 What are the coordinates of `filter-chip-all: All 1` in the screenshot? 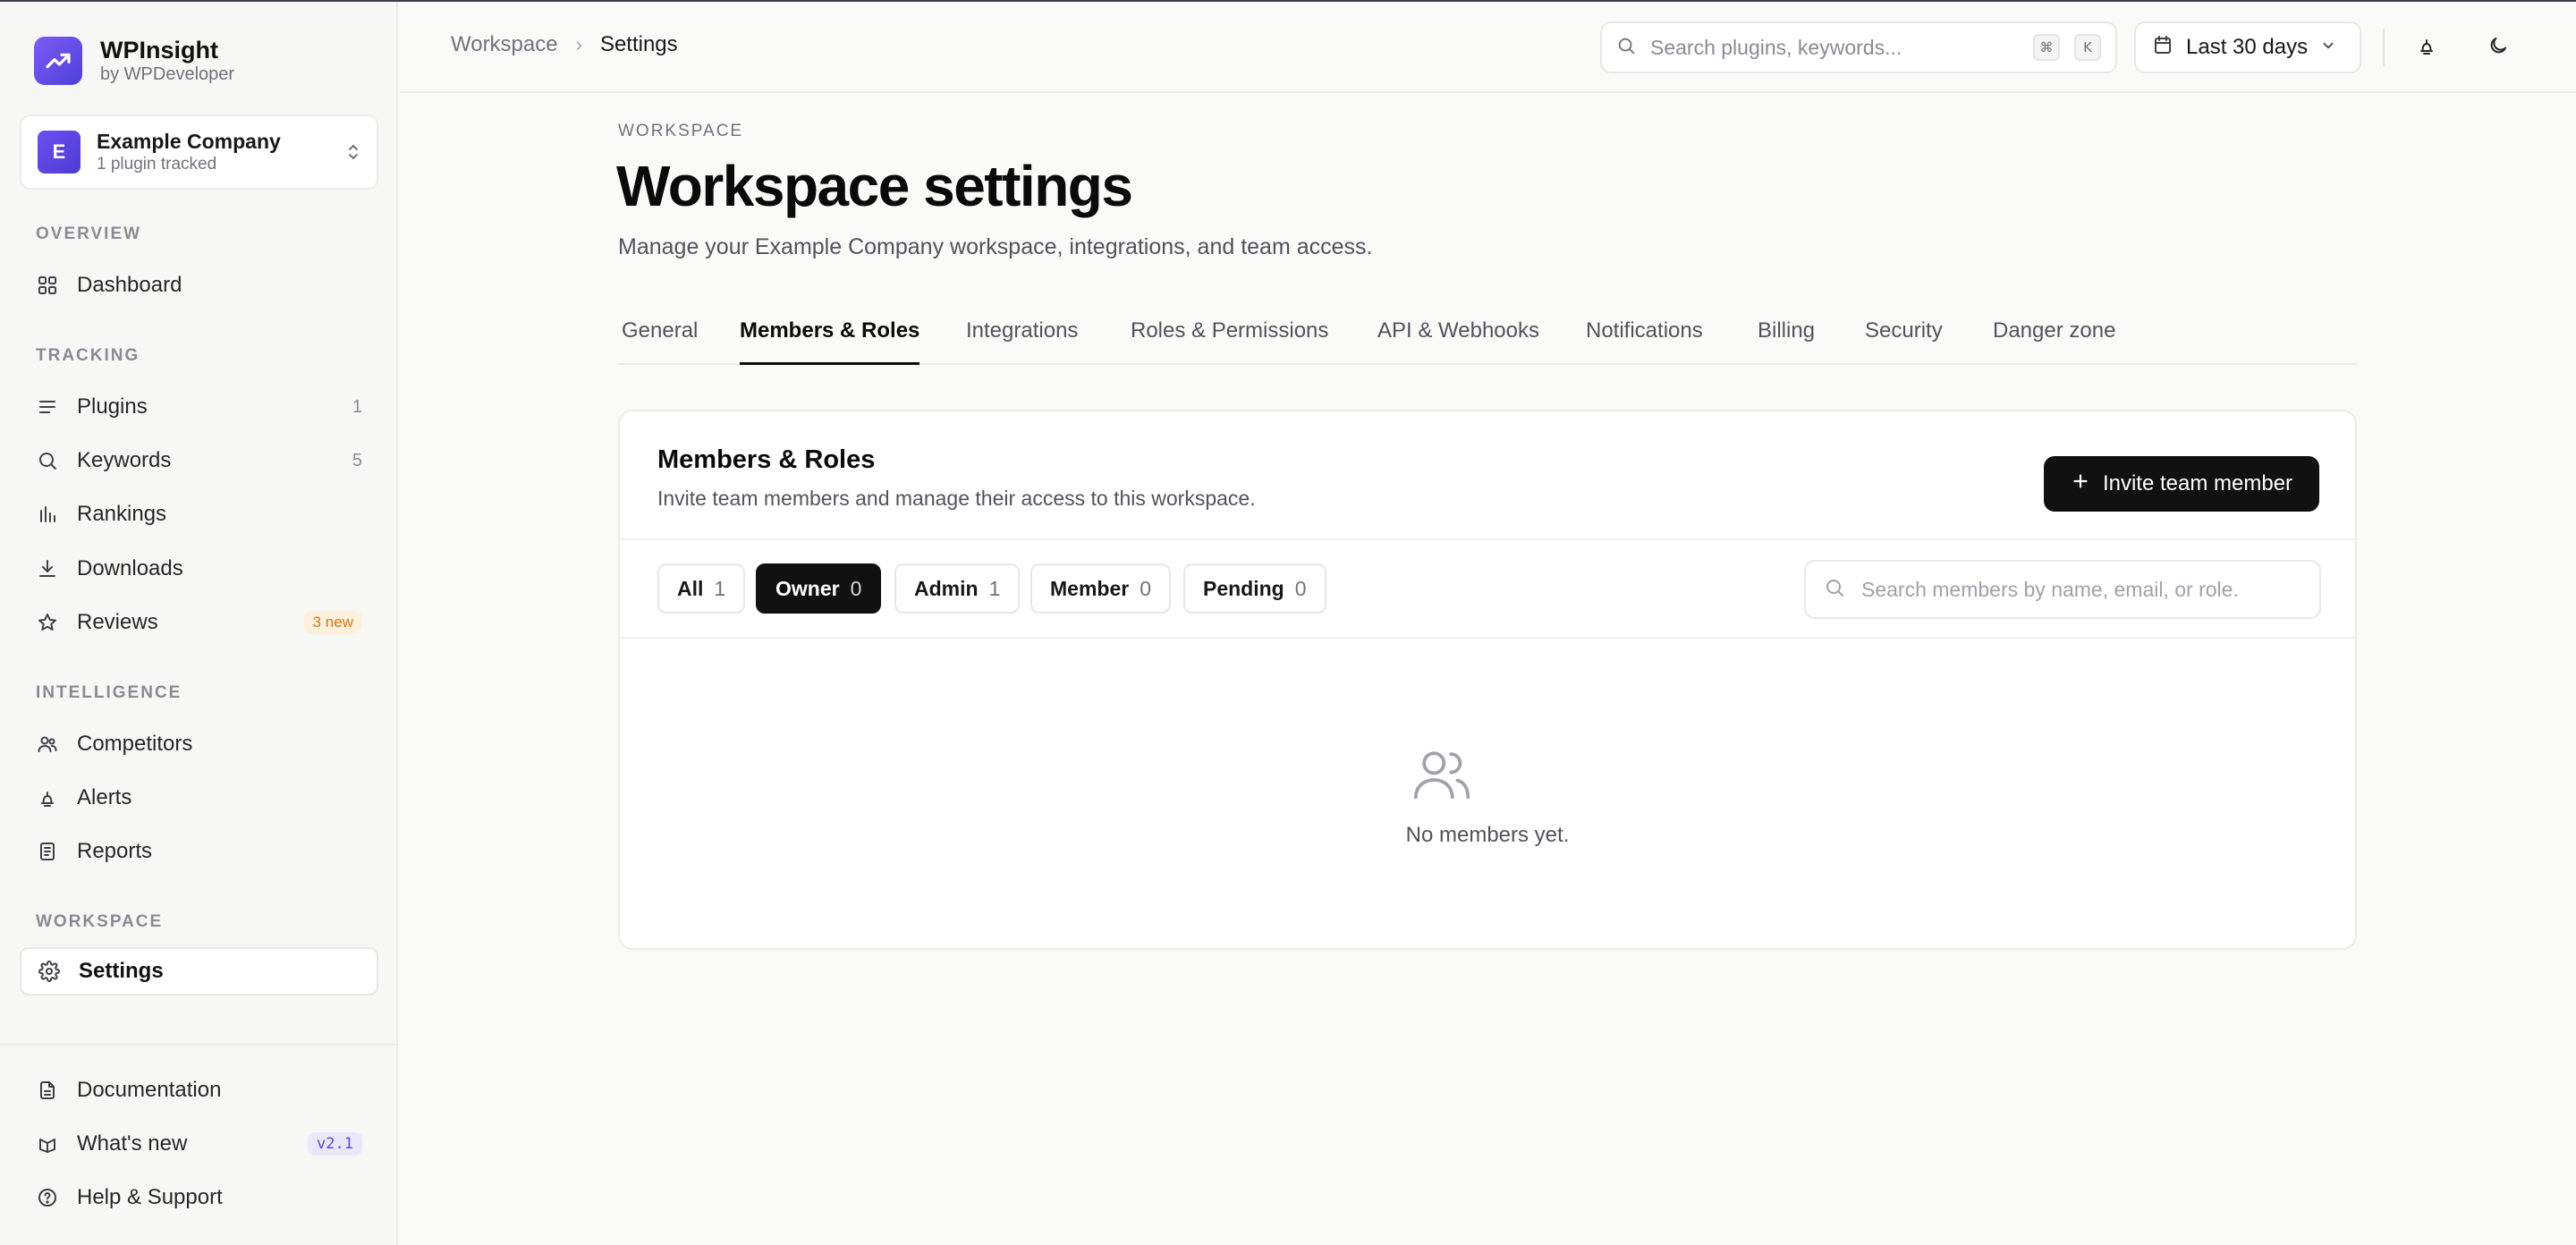 It's located at (701, 588).